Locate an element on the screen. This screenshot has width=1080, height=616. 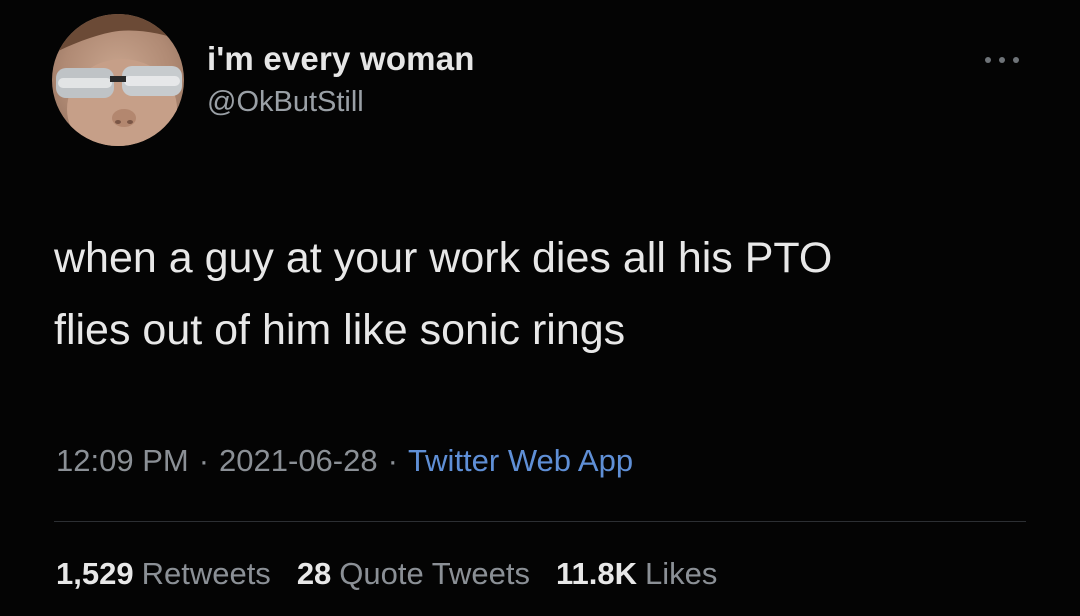
quote-tweets-label: Quote Tweets is located at coordinates (435, 573).